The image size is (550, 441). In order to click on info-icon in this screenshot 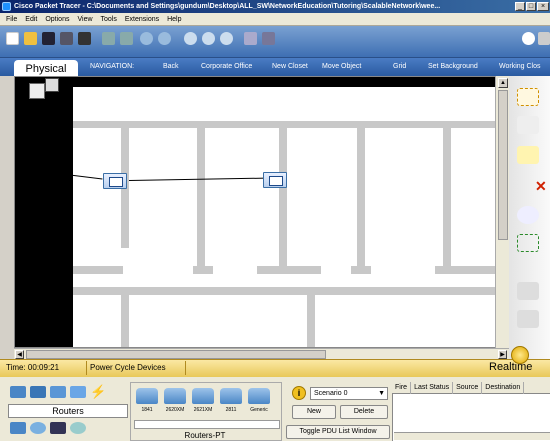, I will do `click(528, 38)`.